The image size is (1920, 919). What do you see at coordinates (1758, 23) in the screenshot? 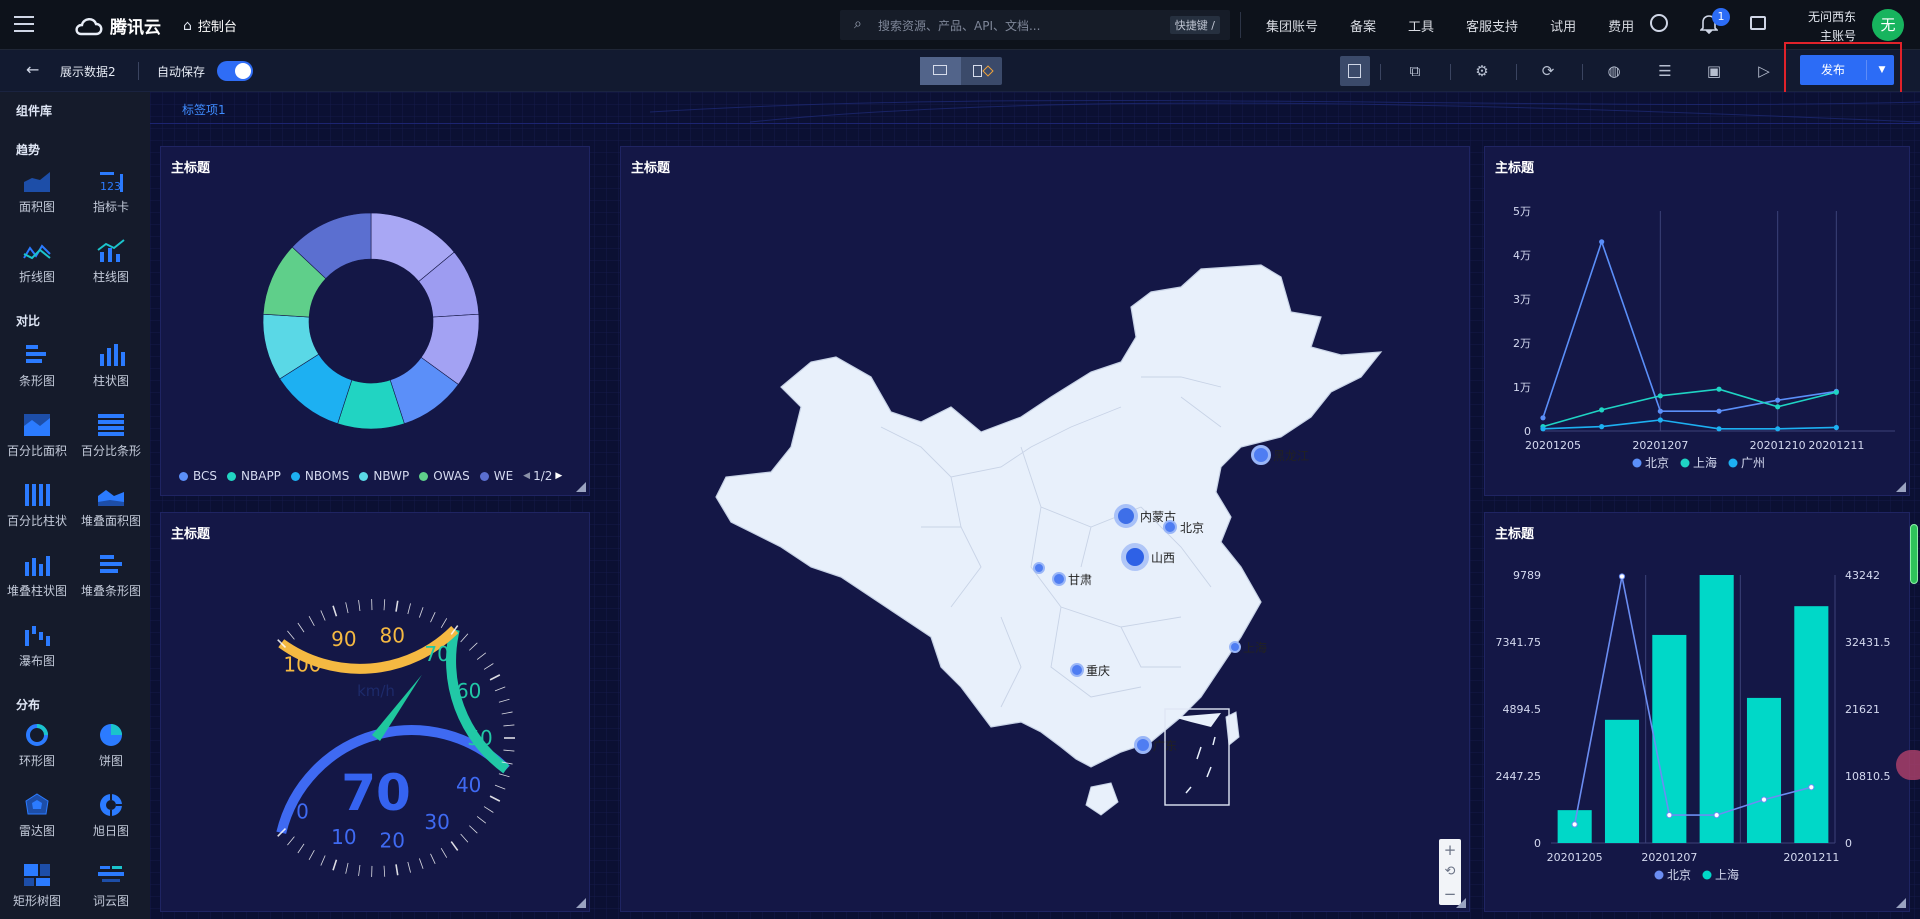
I see `tool-icon` at bounding box center [1758, 23].